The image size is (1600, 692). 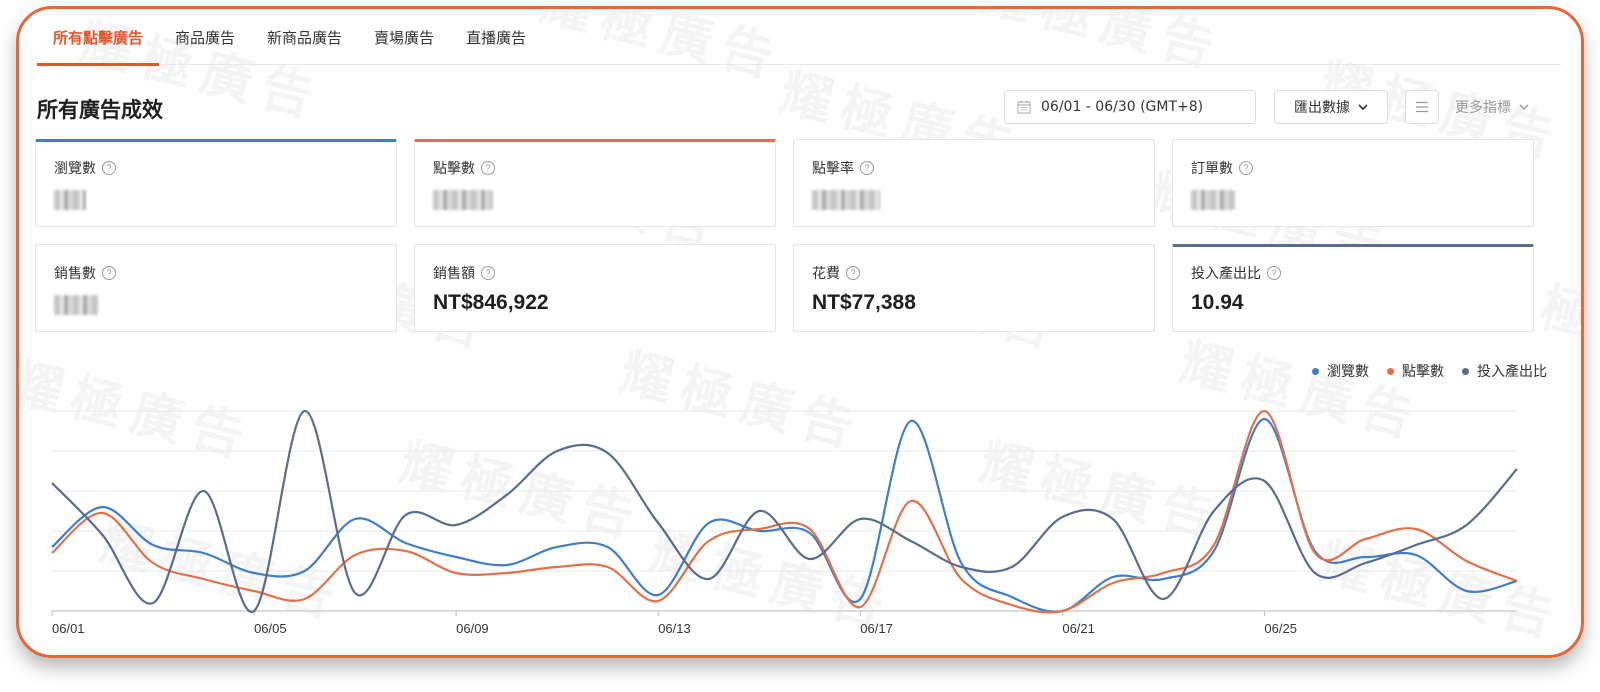 What do you see at coordinates (68, 628) in the screenshot?
I see `x-tick-label: 06/01` at bounding box center [68, 628].